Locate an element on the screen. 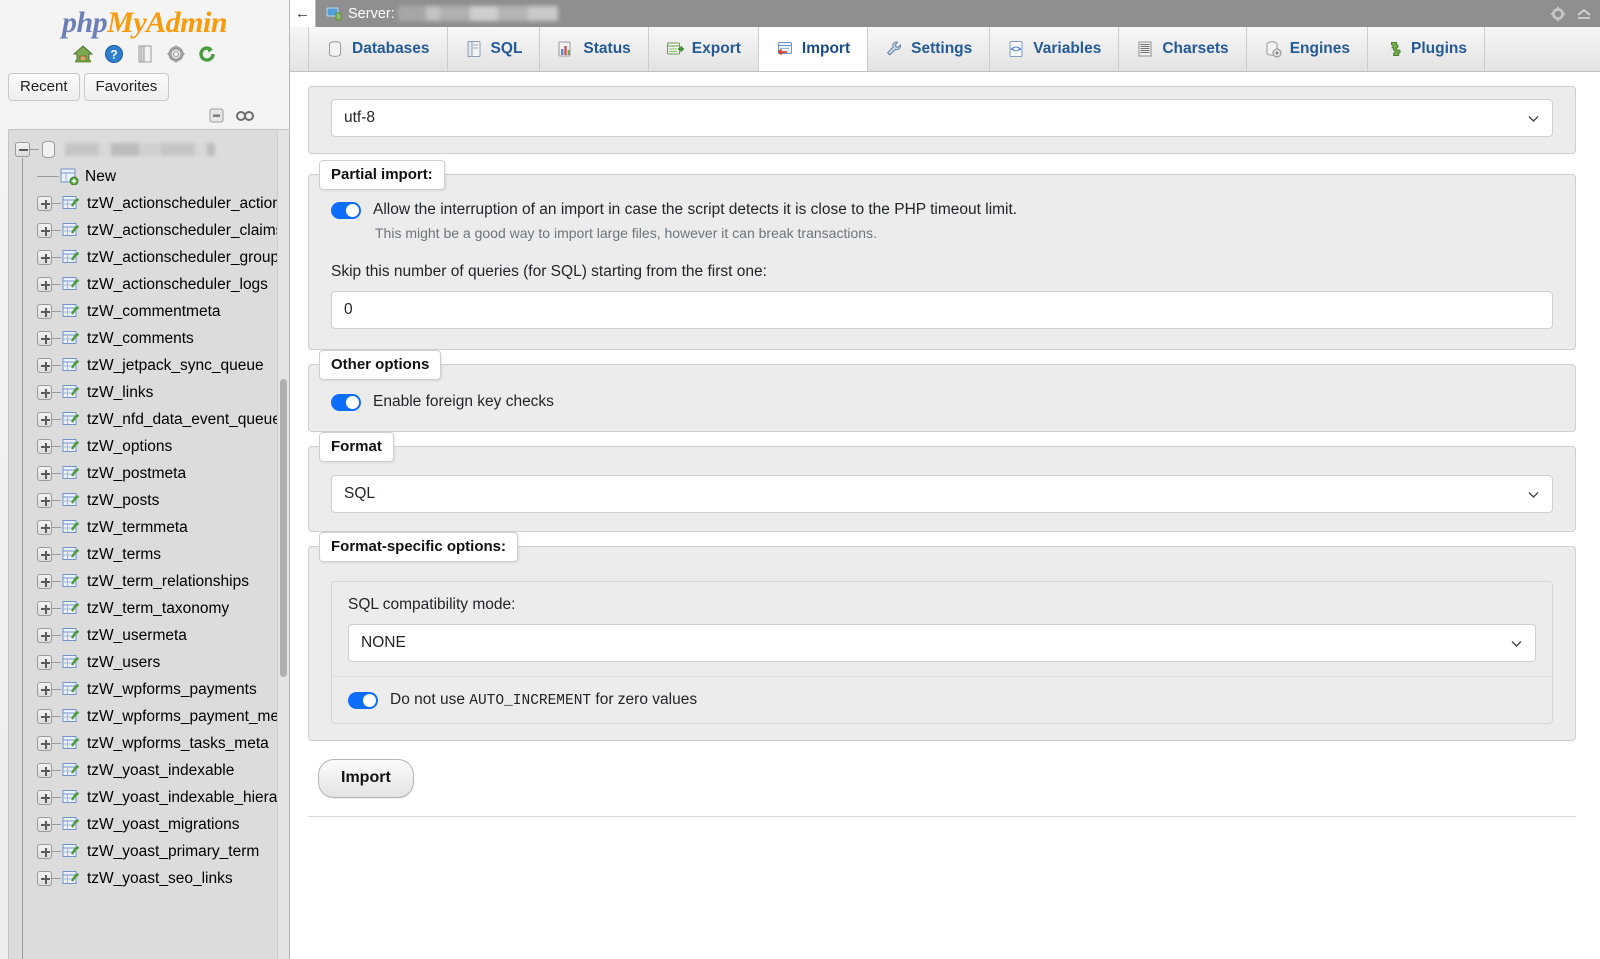 The height and width of the screenshot is (959, 1600). tree-node-table: tzW_usermeta is located at coordinates (143, 635).